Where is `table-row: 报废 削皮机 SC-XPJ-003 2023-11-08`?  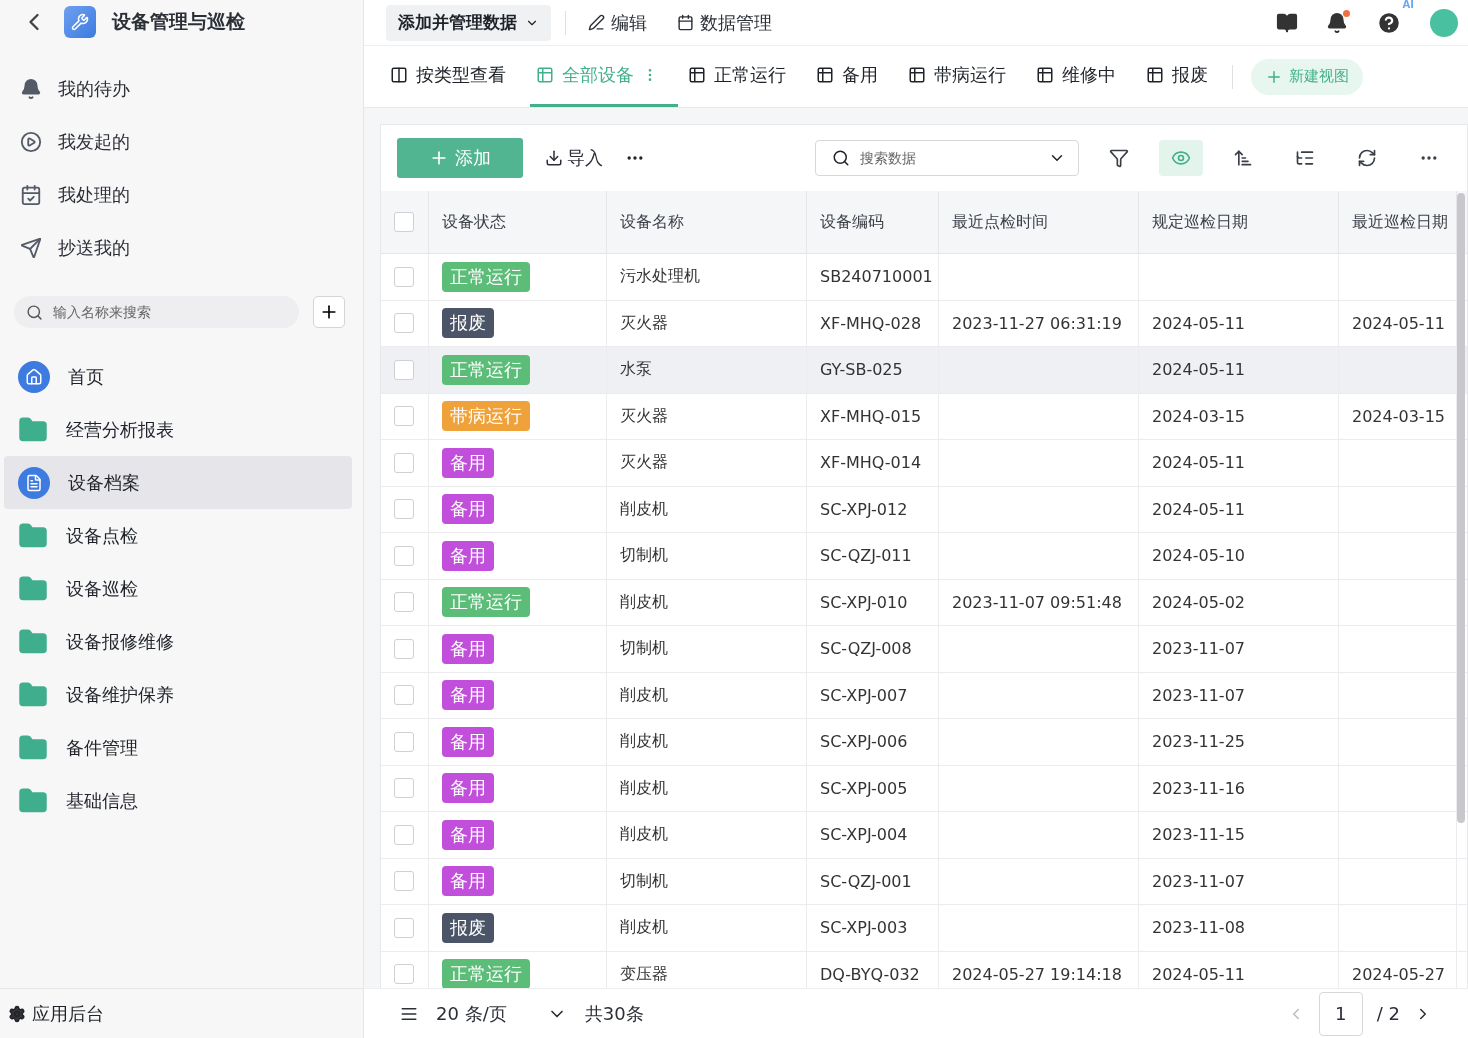 table-row: 报废 削皮机 SC-XPJ-003 2023-11-08 is located at coordinates (924, 928).